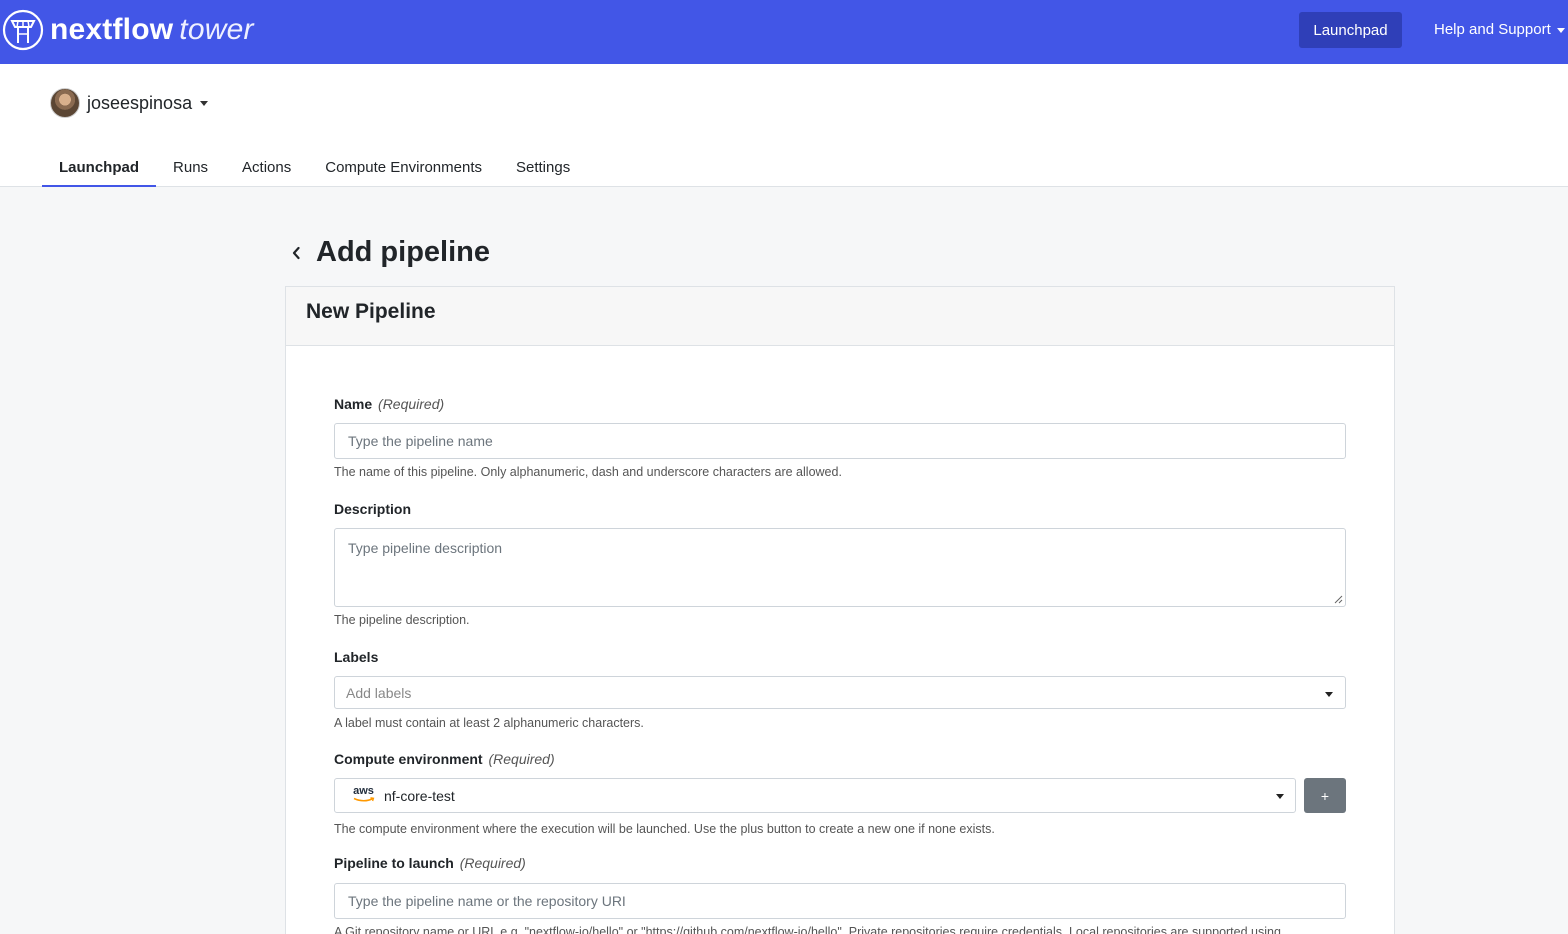 Image resolution: width=1568 pixels, height=934 pixels. What do you see at coordinates (815, 795) in the screenshot?
I see `compute-env-select: aws nf-core-test` at bounding box center [815, 795].